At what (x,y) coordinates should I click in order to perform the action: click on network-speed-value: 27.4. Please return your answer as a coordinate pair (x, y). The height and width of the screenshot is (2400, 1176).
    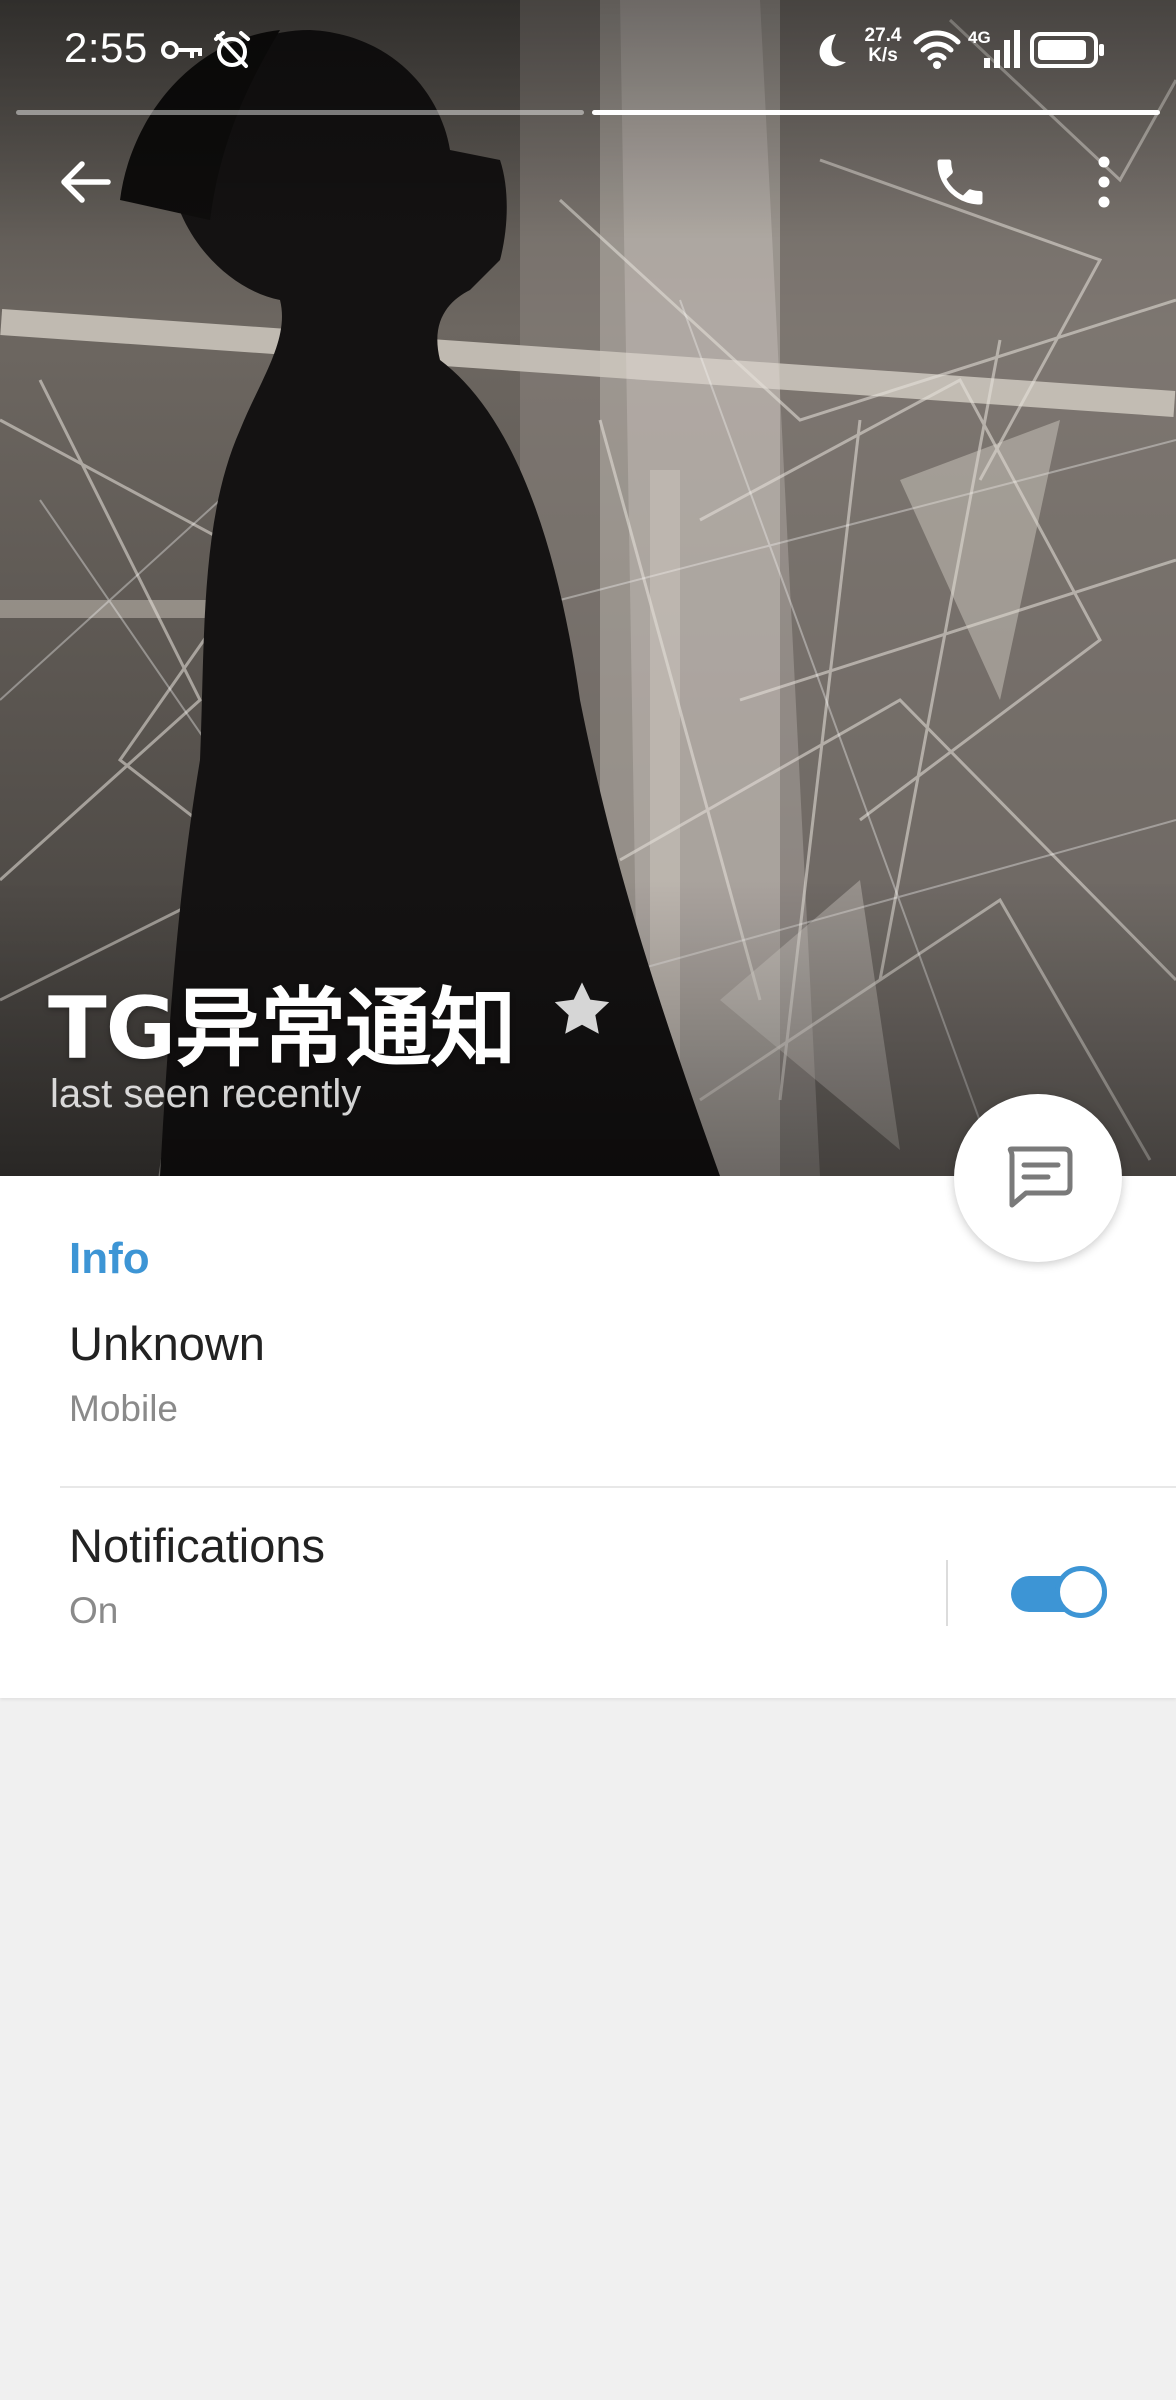
    Looking at the image, I should click on (883, 35).